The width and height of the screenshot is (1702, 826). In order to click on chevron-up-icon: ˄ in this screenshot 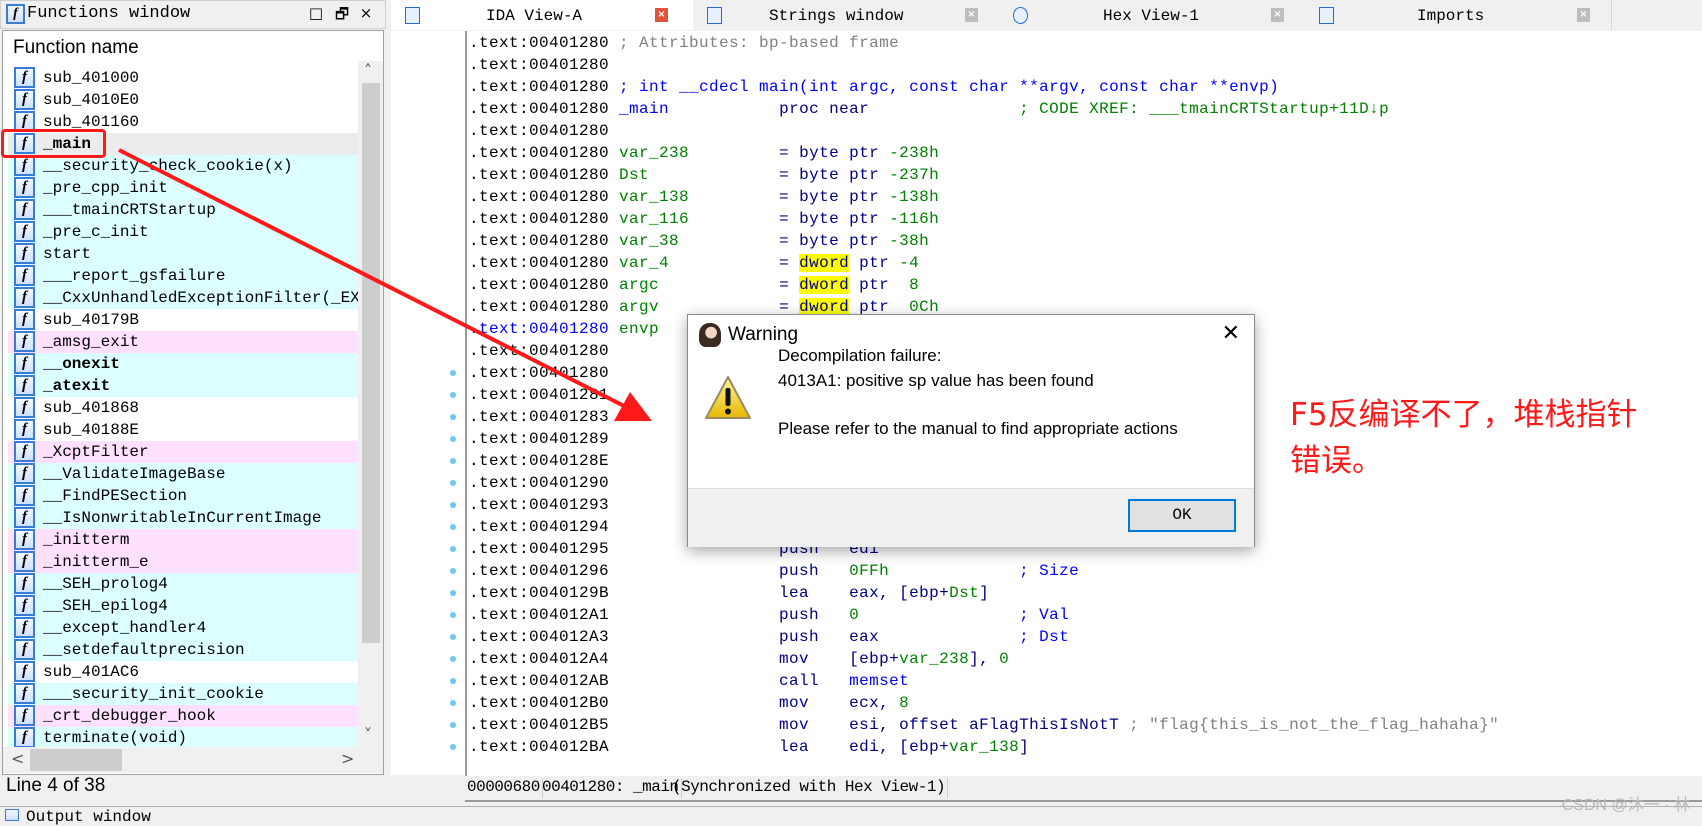, I will do `click(368, 70)`.